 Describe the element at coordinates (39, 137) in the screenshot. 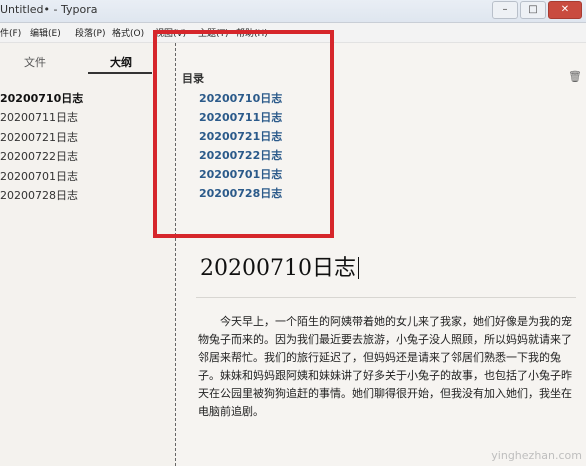

I see `outline-item: 20200721日志` at that location.